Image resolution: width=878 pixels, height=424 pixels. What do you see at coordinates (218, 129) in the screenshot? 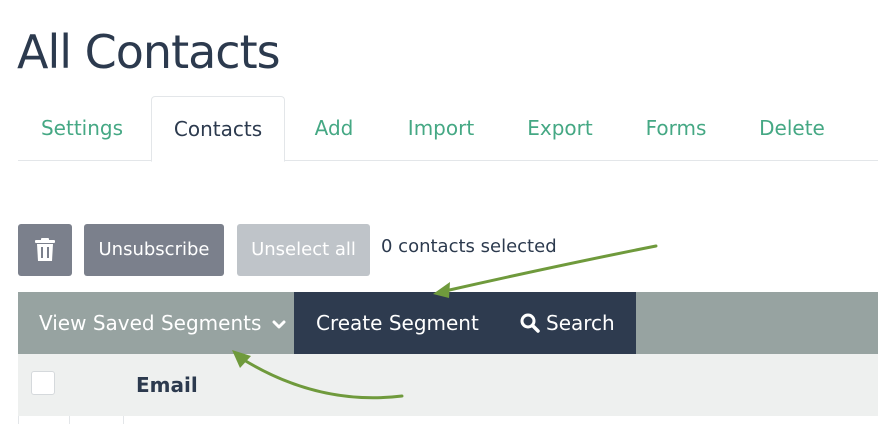
I see `tab-contacts: Contacts` at bounding box center [218, 129].